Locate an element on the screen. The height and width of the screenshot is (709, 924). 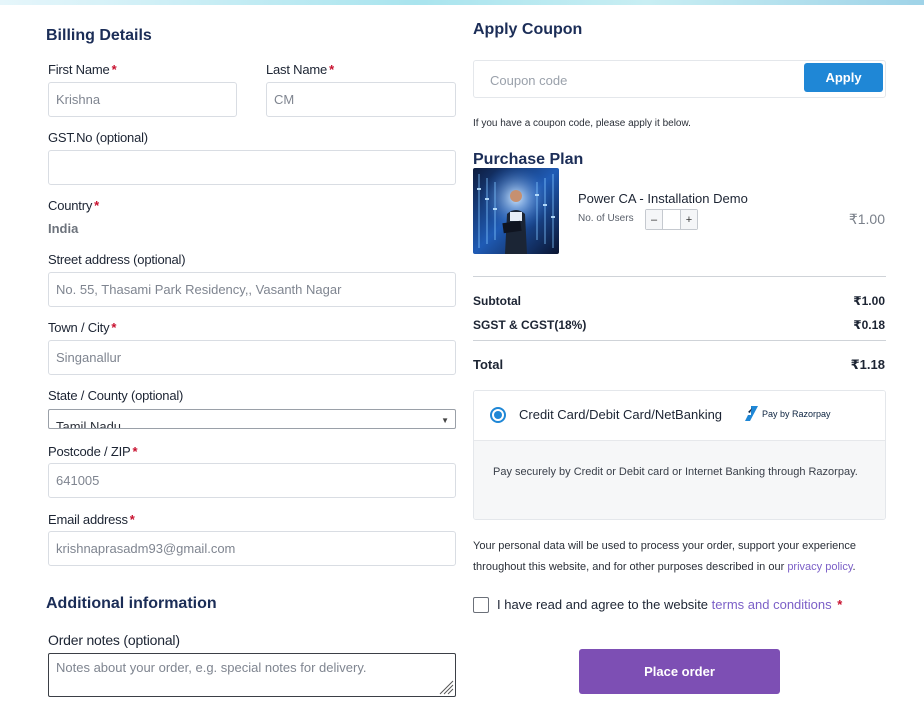
users-label: No. of Users is located at coordinates (606, 218).